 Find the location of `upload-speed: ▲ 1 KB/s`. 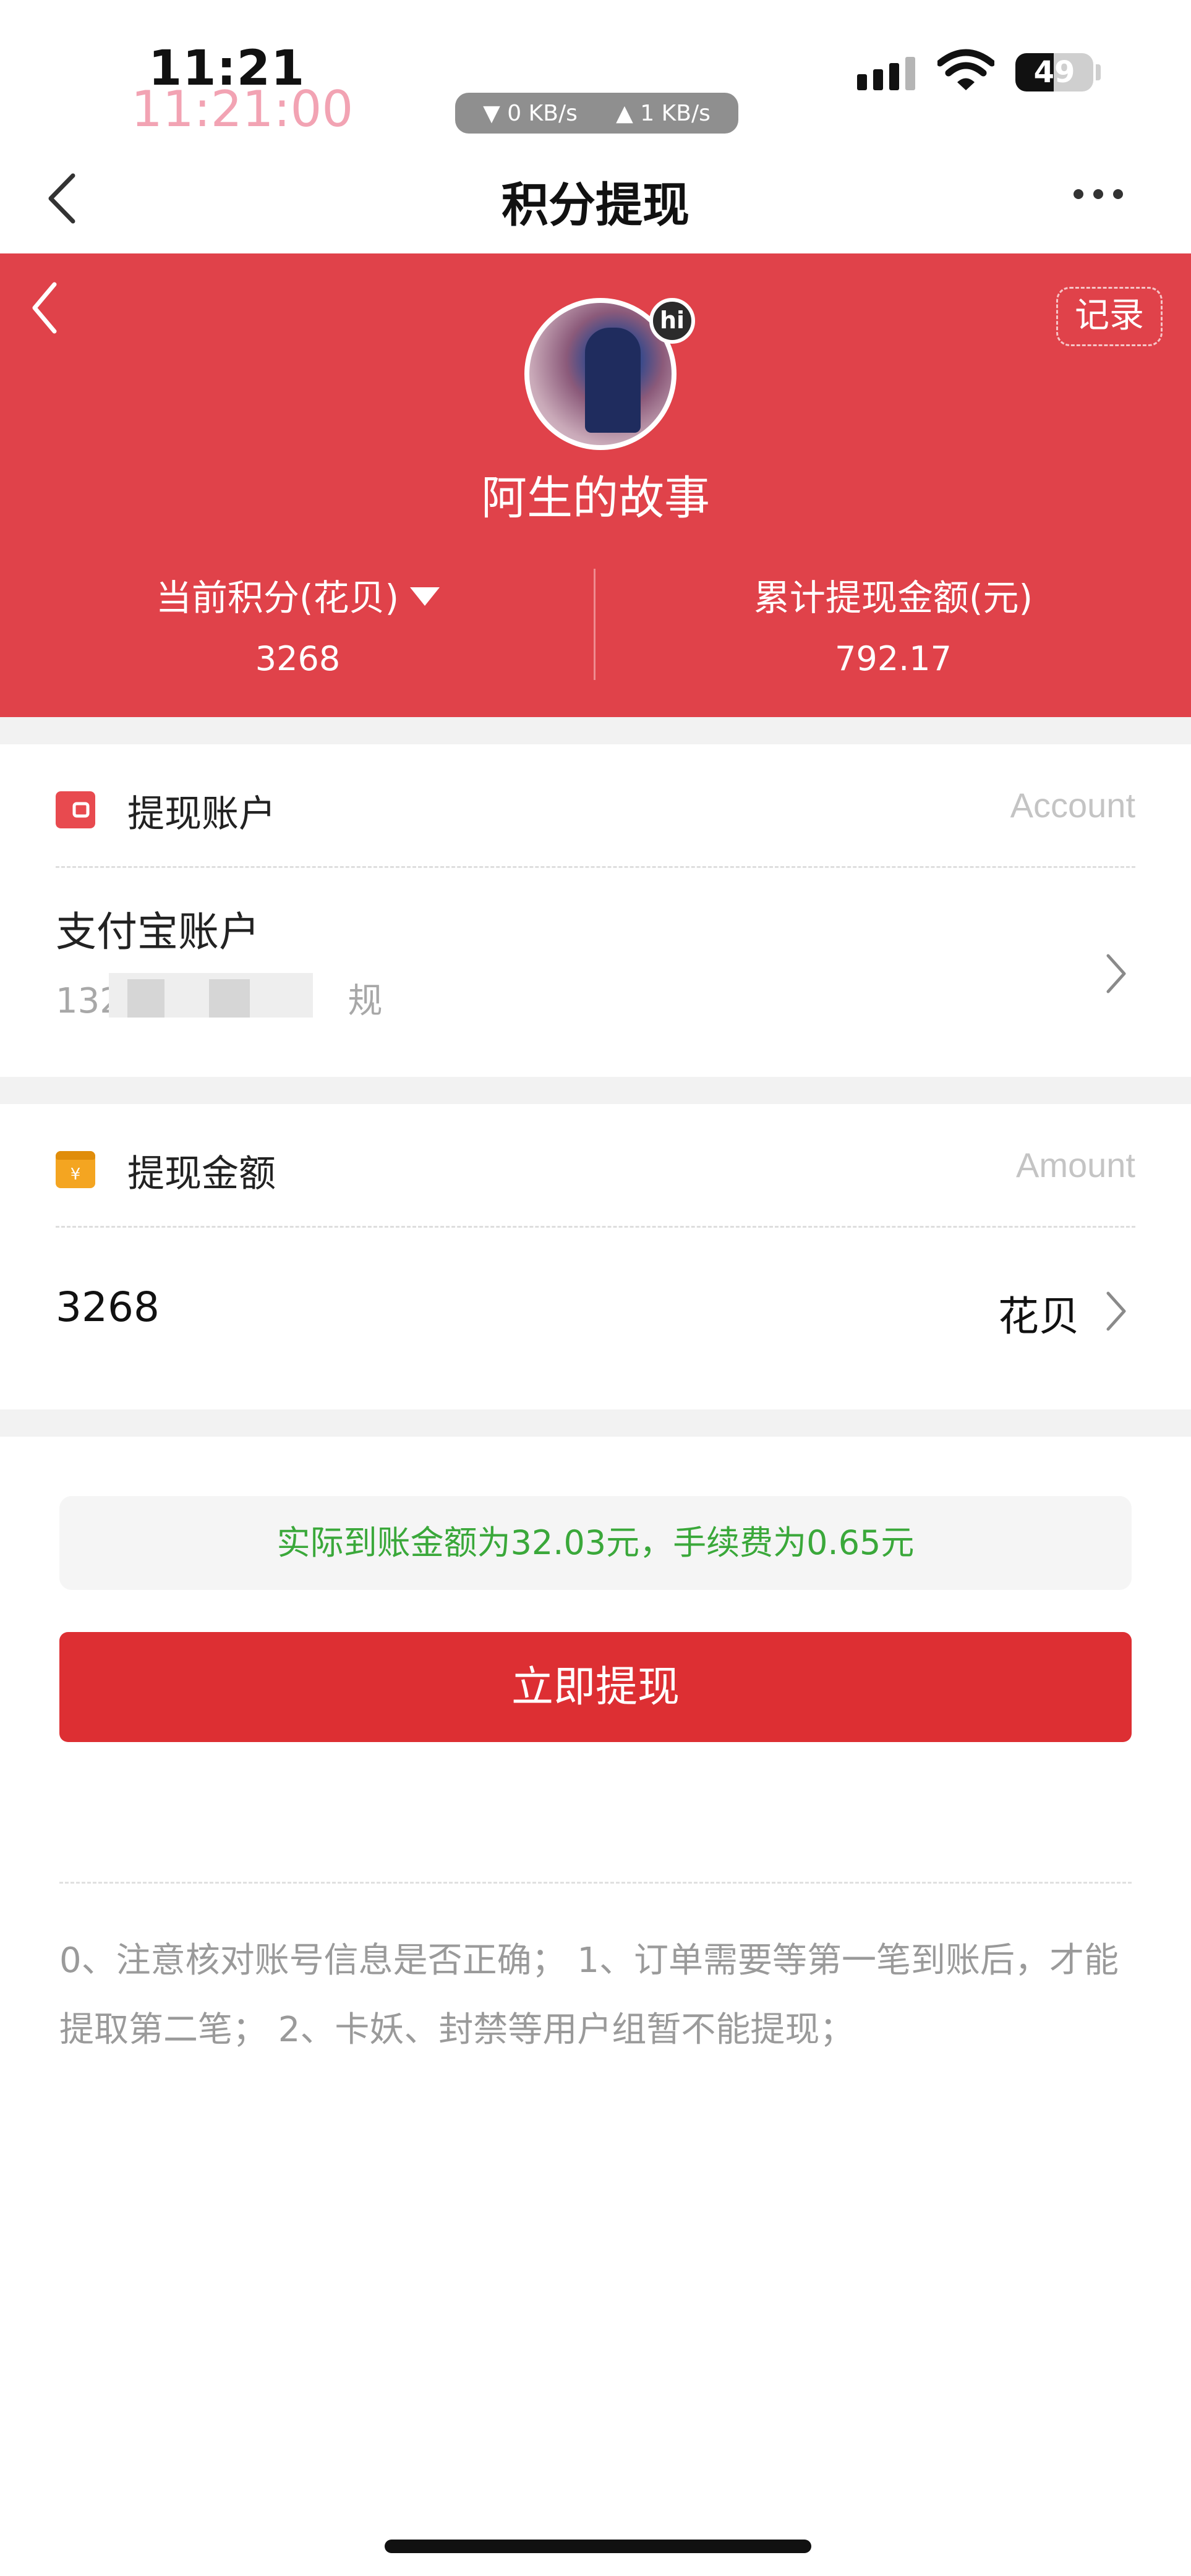

upload-speed: ▲ 1 KB/s is located at coordinates (664, 113).